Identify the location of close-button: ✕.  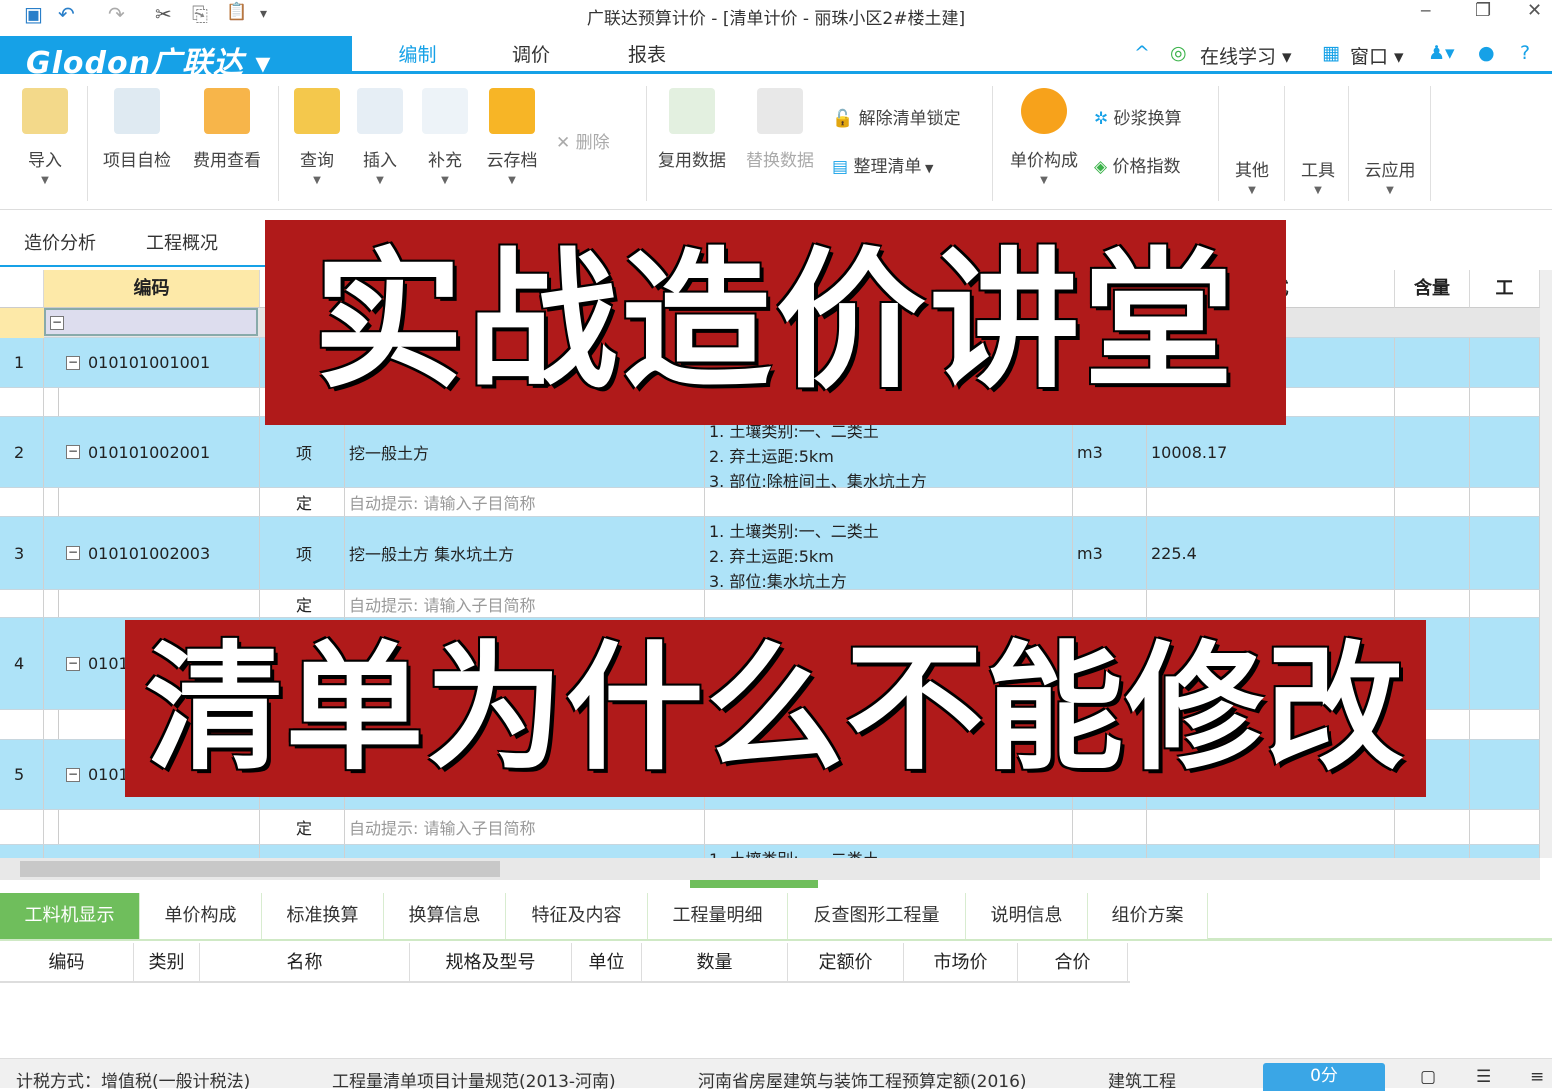
(1534, 10).